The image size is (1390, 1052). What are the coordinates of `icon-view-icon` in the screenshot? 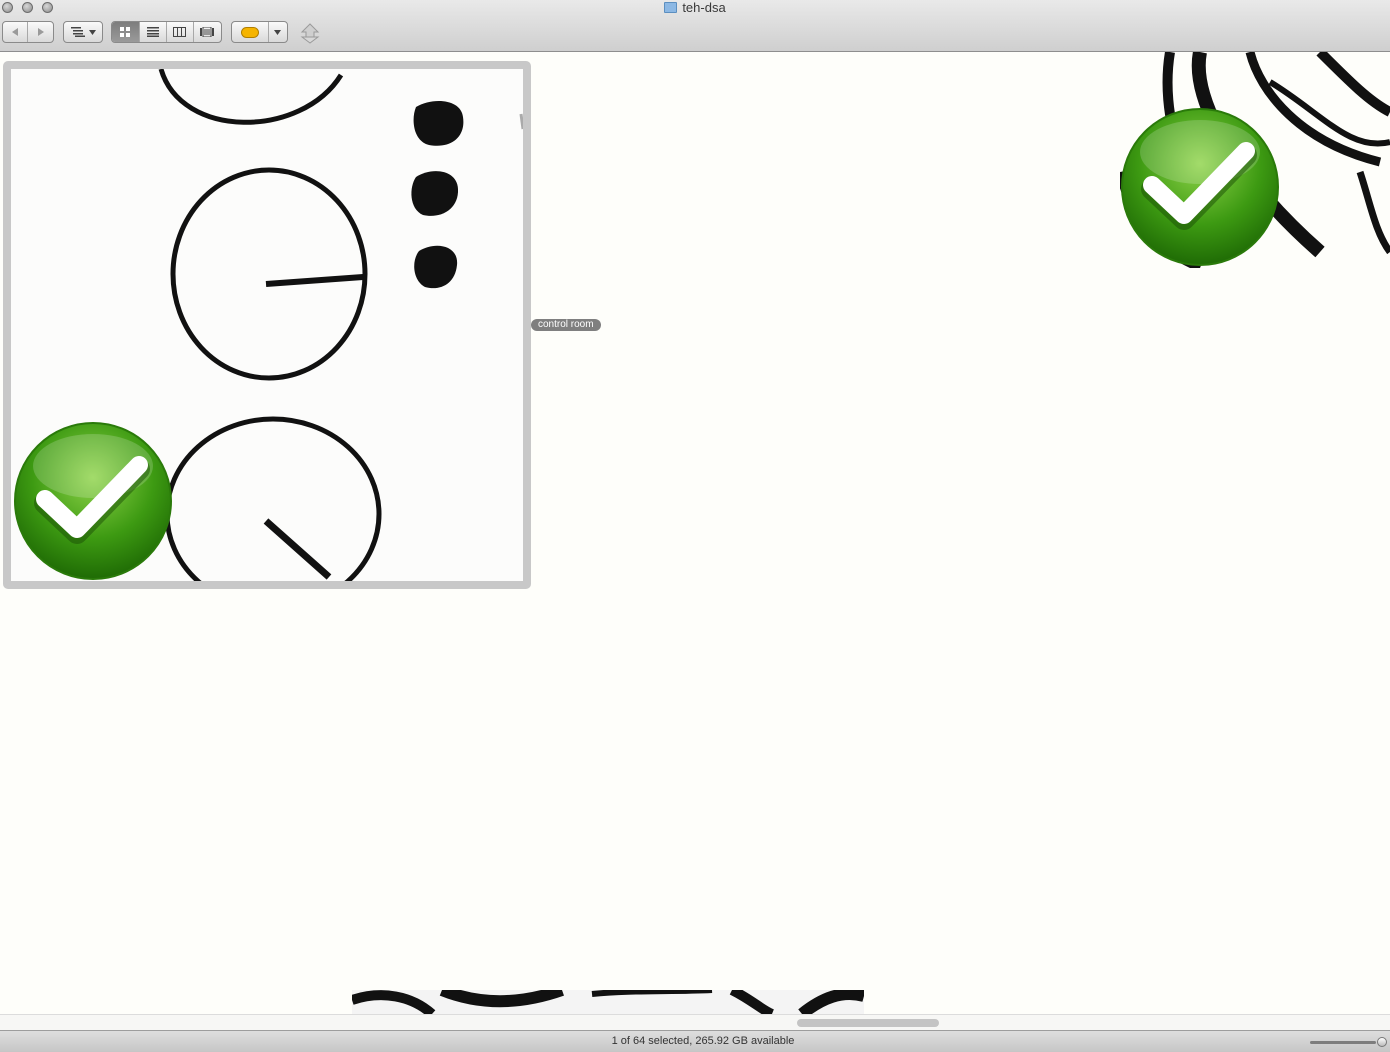 It's located at (125, 32).